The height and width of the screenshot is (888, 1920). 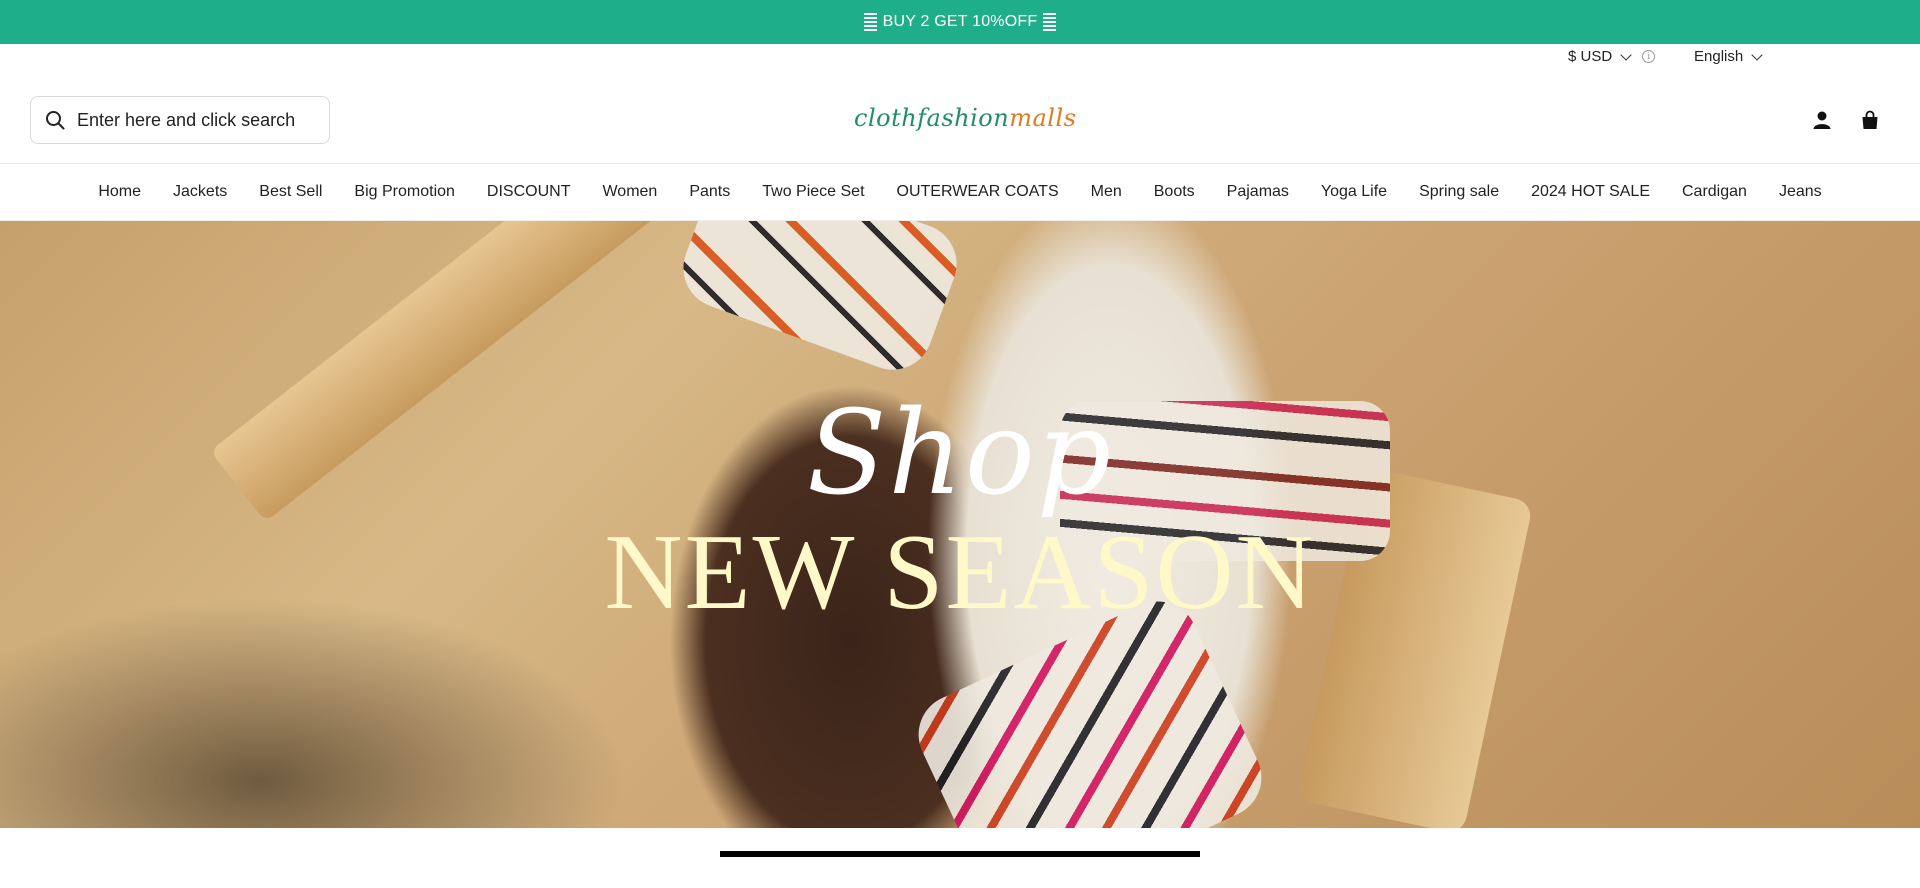 What do you see at coordinates (960, 56) in the screenshot?
I see `utility-bar: $ USD i English` at bounding box center [960, 56].